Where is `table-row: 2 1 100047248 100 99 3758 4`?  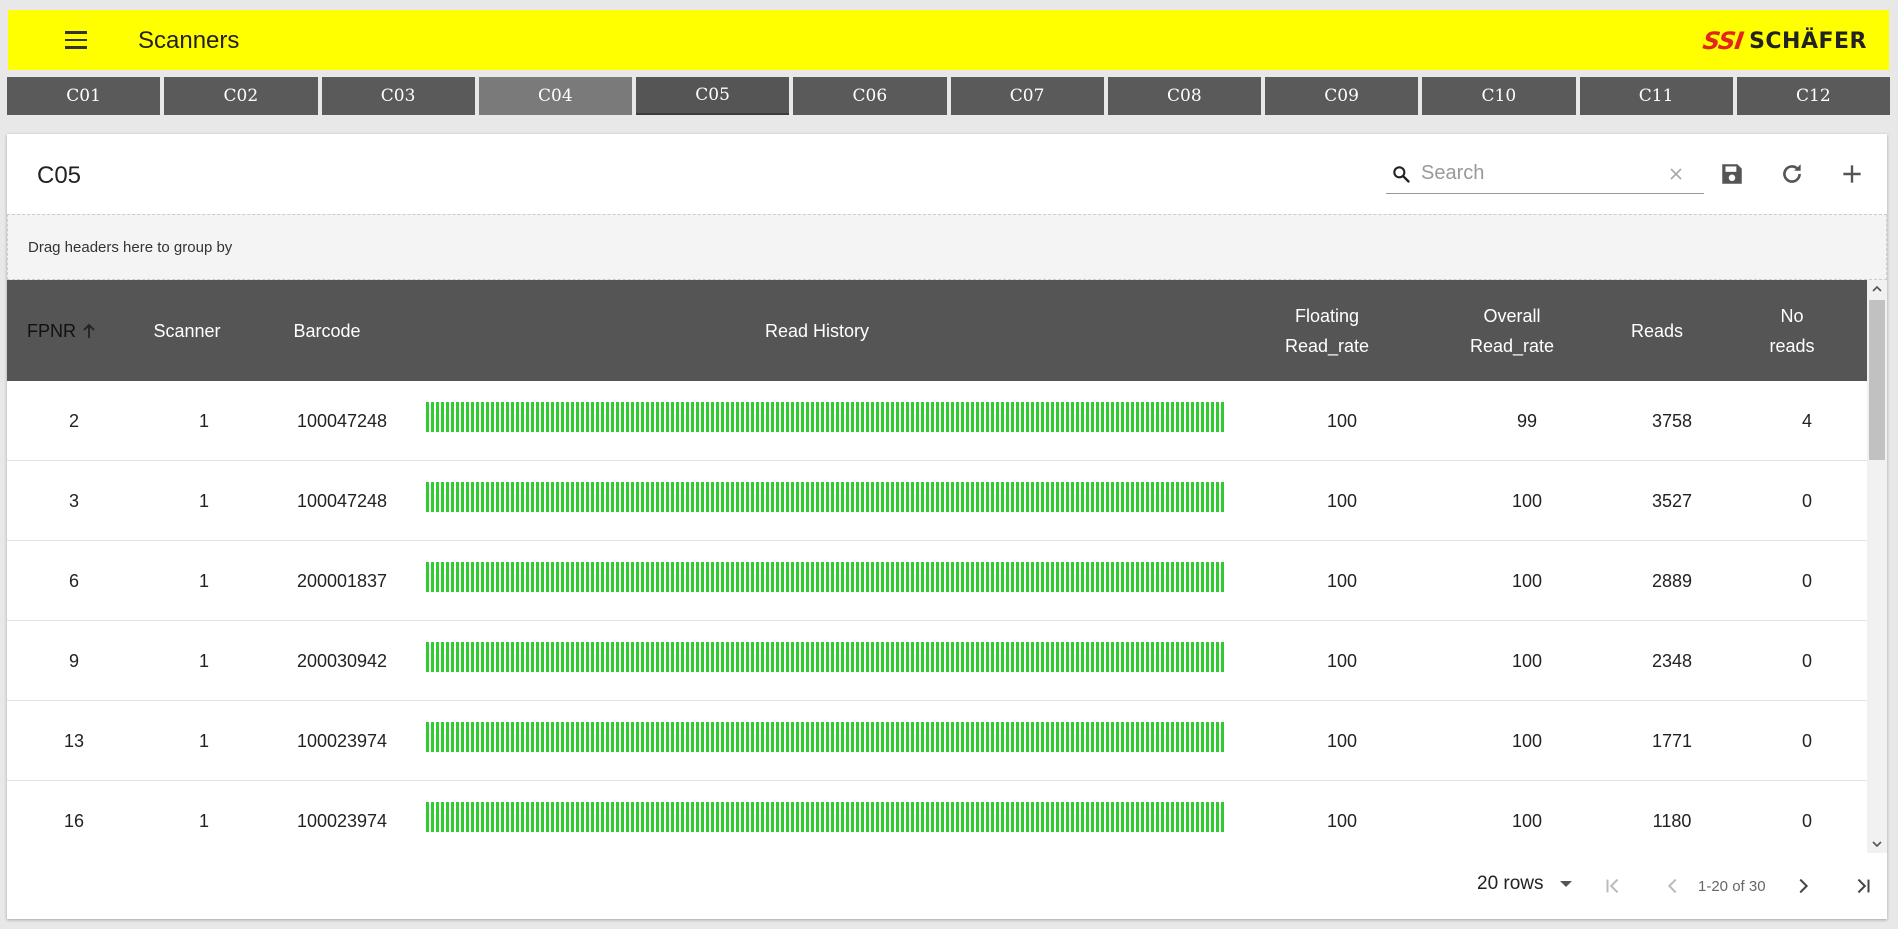 table-row: 2 1 100047248 100 99 3758 4 is located at coordinates (937, 421).